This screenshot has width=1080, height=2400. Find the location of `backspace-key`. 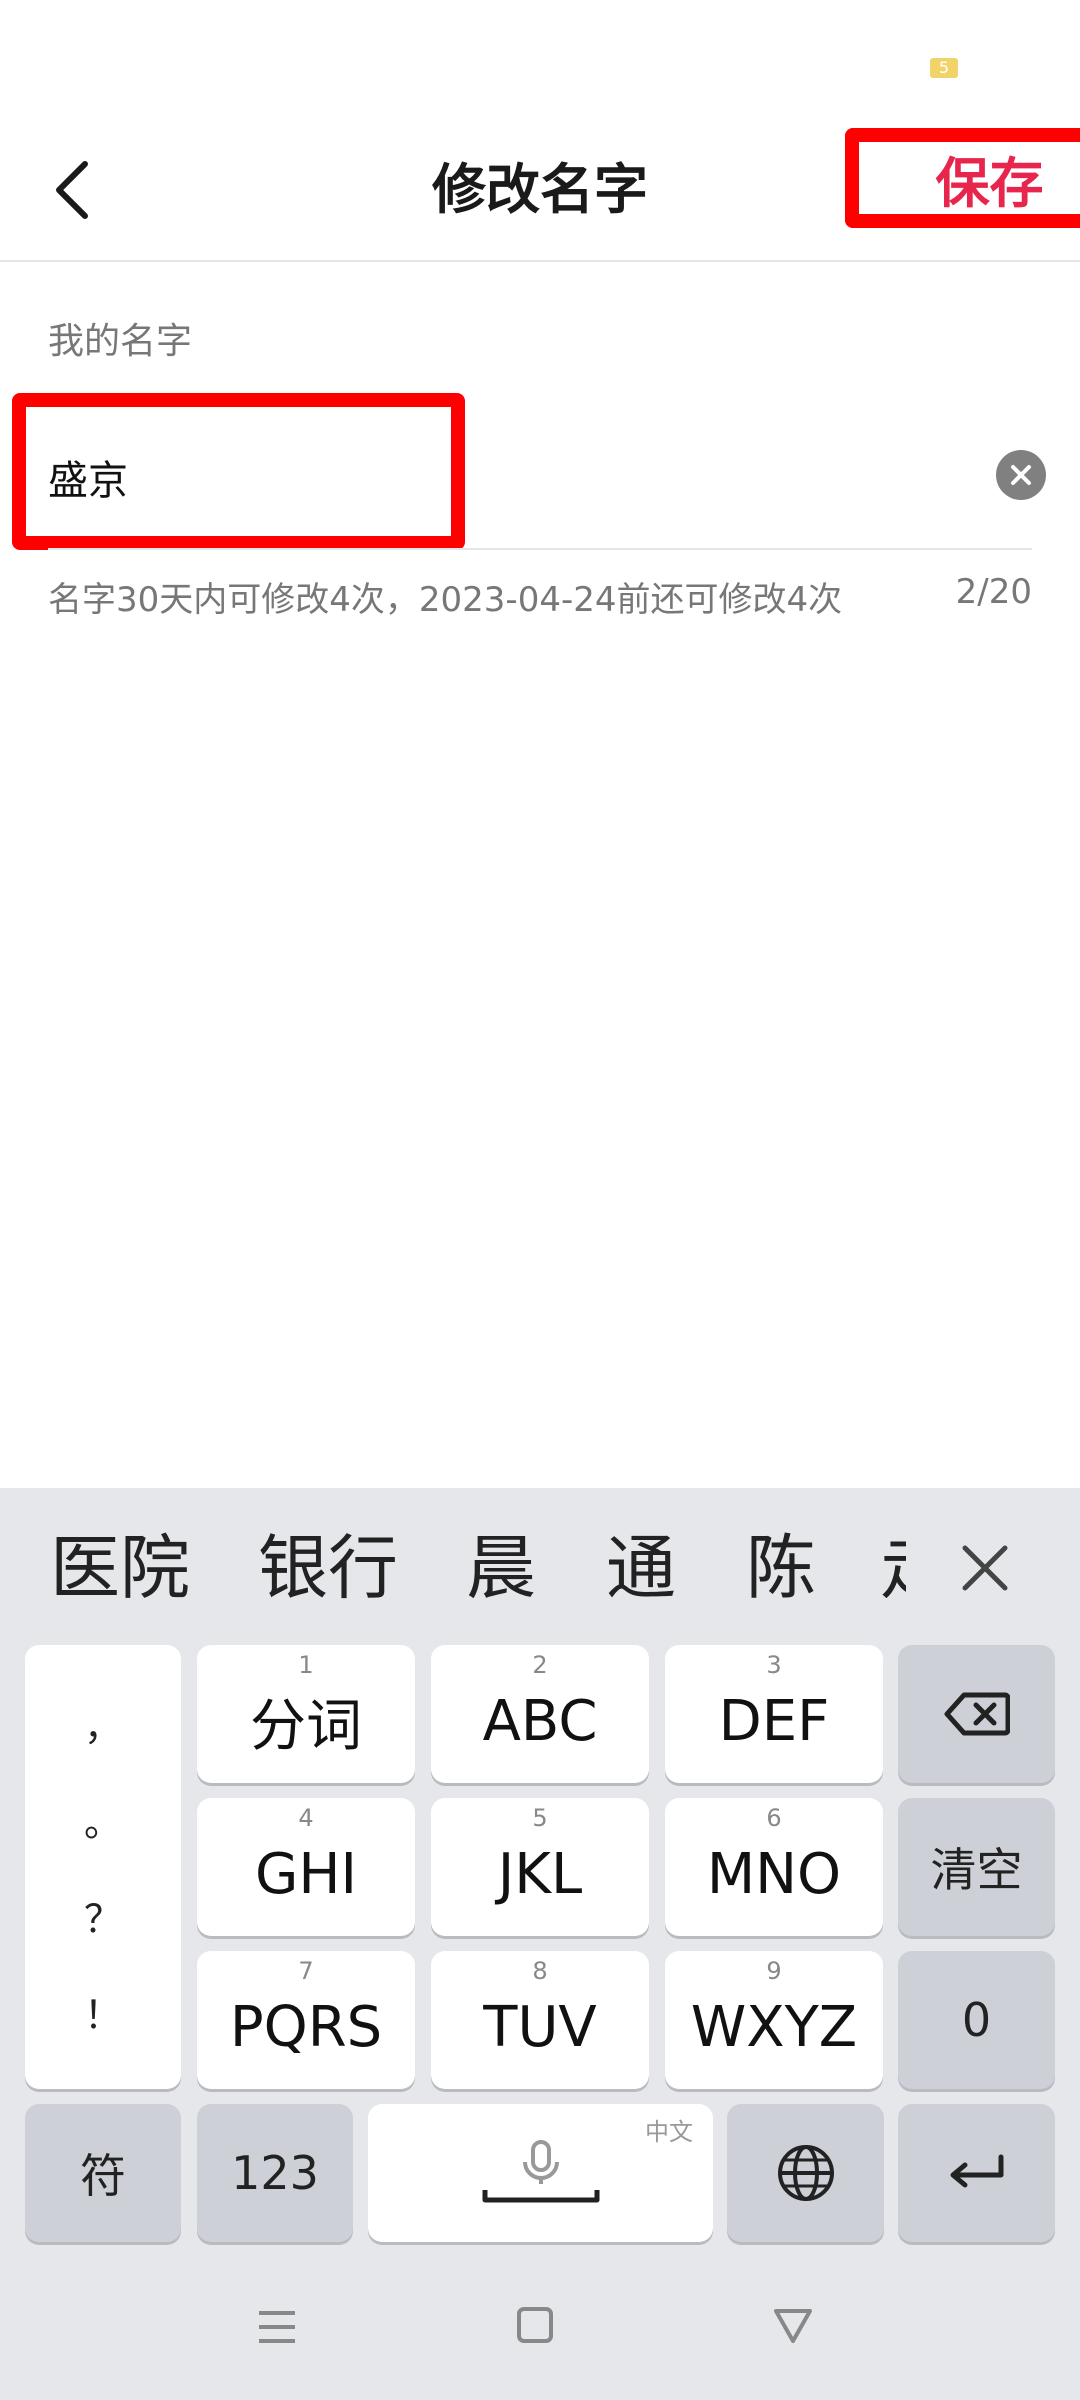

backspace-key is located at coordinates (976, 1714).